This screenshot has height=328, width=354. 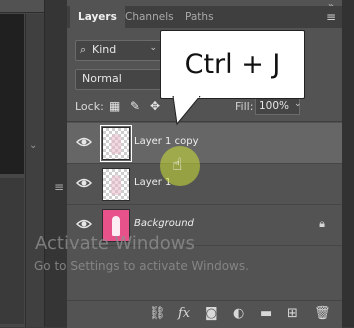 I want to click on vertical-scrollbar, so click(x=34, y=170).